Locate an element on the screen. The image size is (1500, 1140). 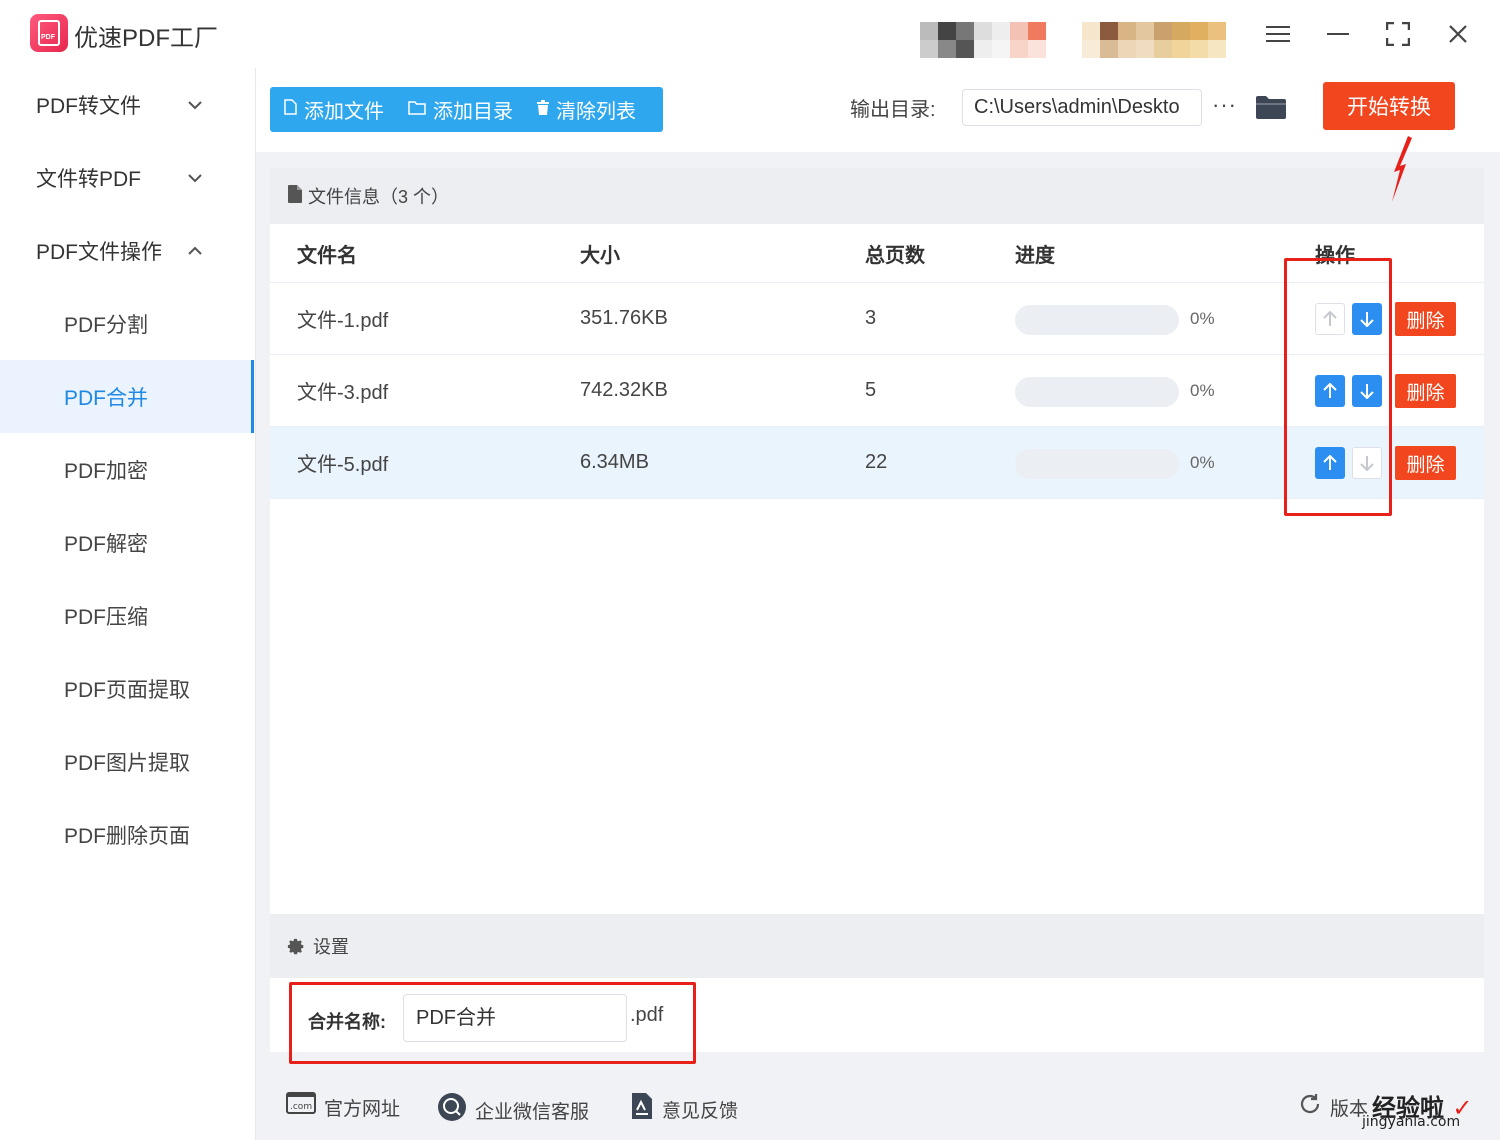
sidebar-group-pdf-ops: PDF文件操作 is located at coordinates (127, 250).